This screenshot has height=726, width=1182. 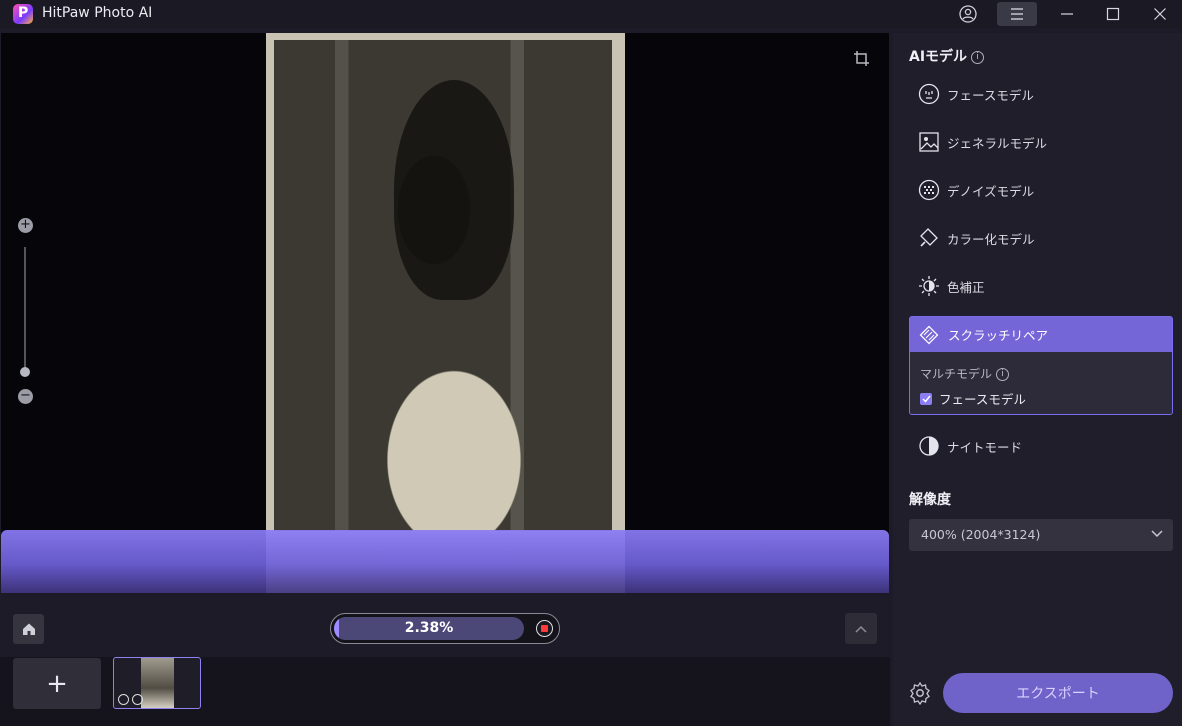 What do you see at coordinates (926, 398) in the screenshot?
I see `checkbox-checked-icon` at bounding box center [926, 398].